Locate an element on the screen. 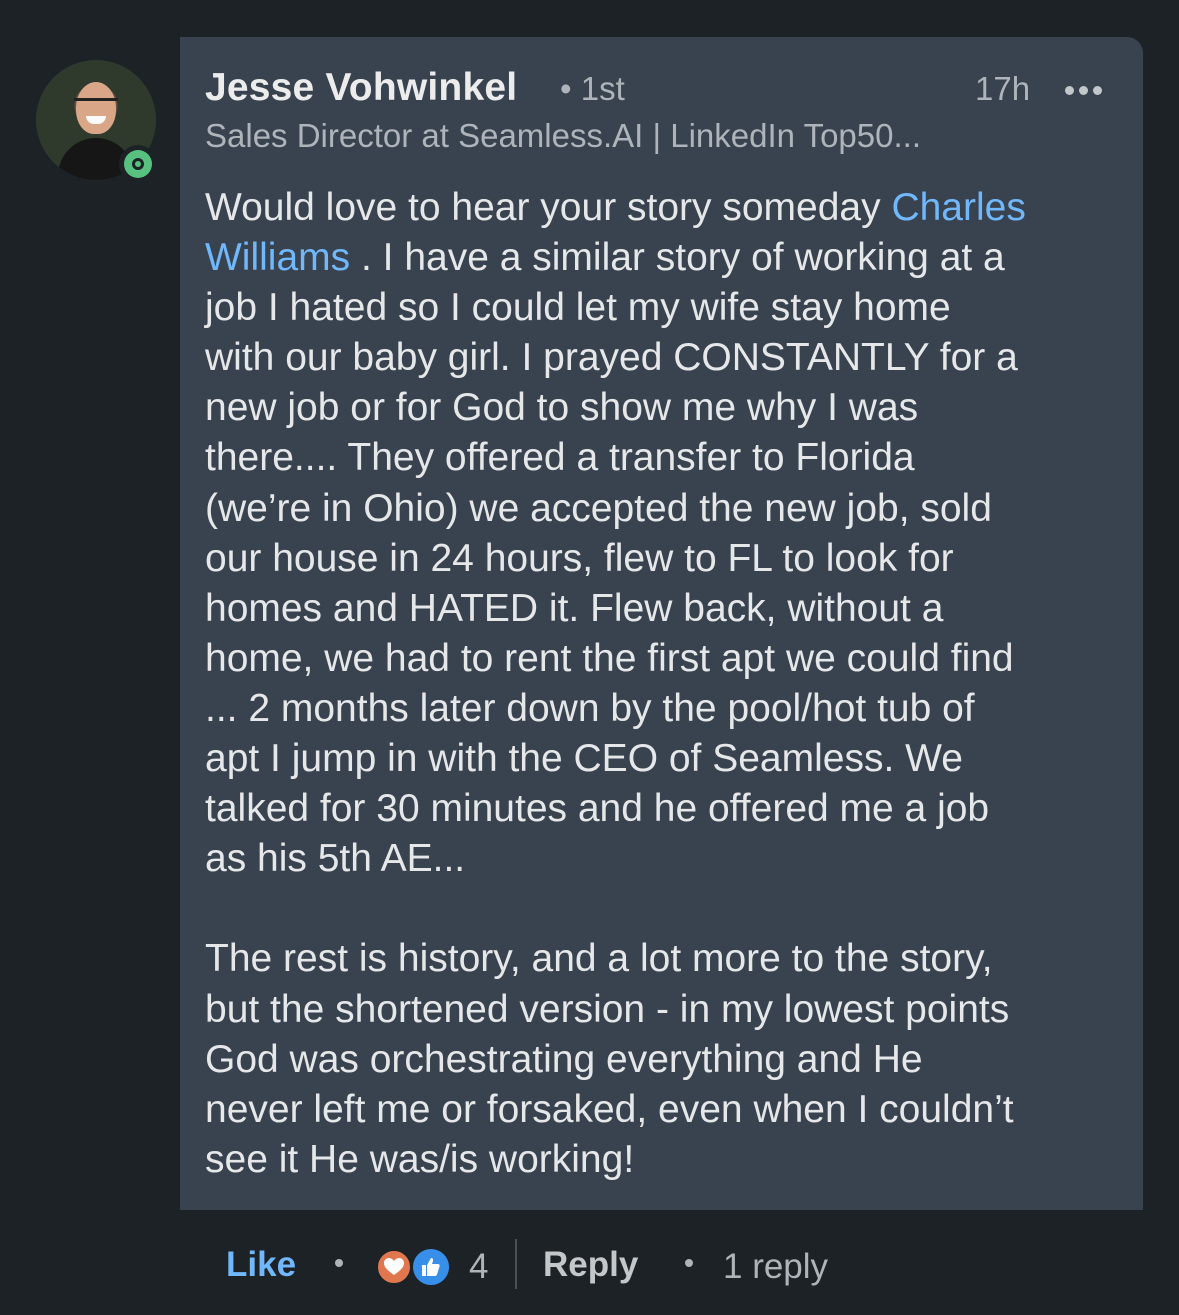 The width and height of the screenshot is (1179, 1315). paragraph-break is located at coordinates (667, 909).